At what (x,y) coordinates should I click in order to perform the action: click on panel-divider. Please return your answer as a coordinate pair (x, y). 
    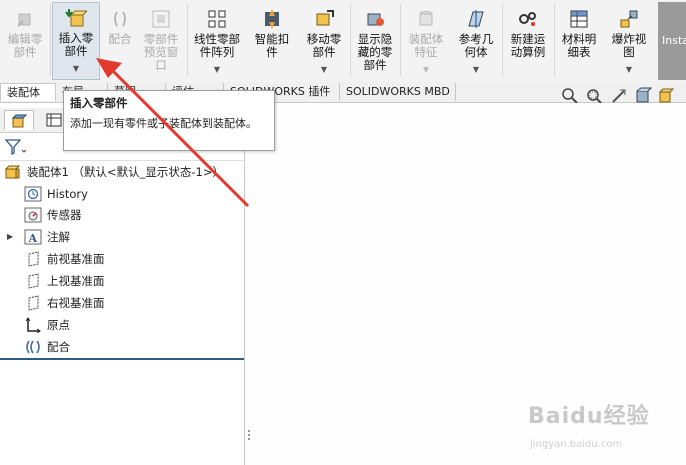
    Looking at the image, I should click on (122, 359).